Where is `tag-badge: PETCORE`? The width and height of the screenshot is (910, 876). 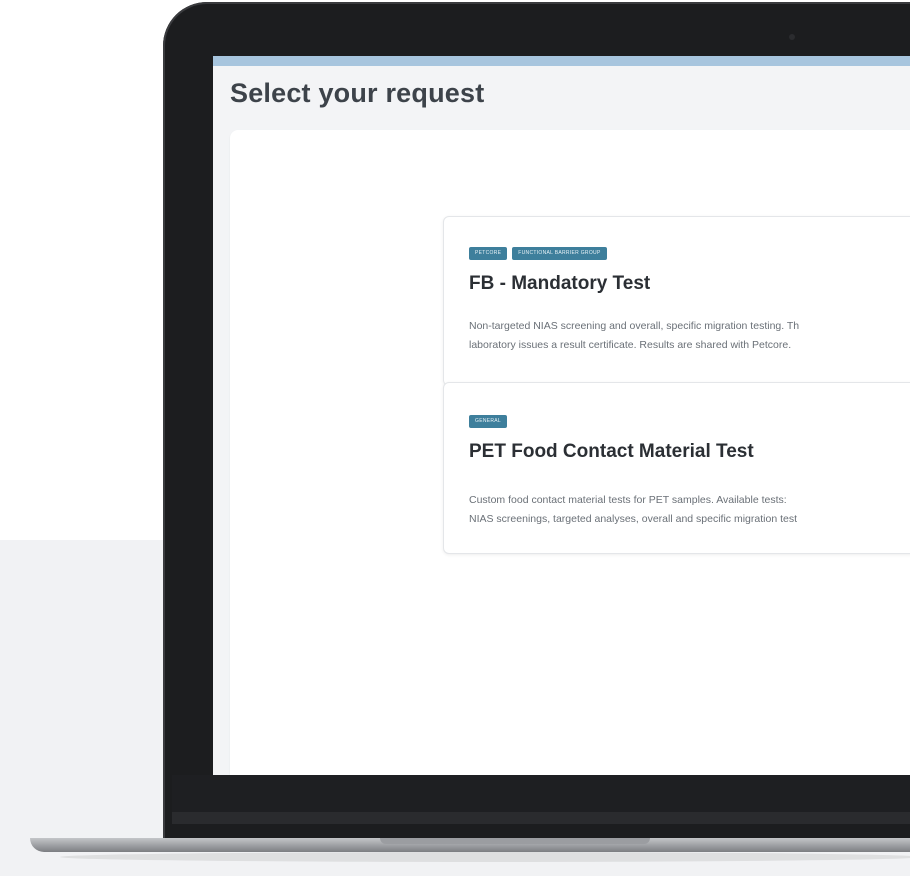
tag-badge: PETCORE is located at coordinates (488, 253).